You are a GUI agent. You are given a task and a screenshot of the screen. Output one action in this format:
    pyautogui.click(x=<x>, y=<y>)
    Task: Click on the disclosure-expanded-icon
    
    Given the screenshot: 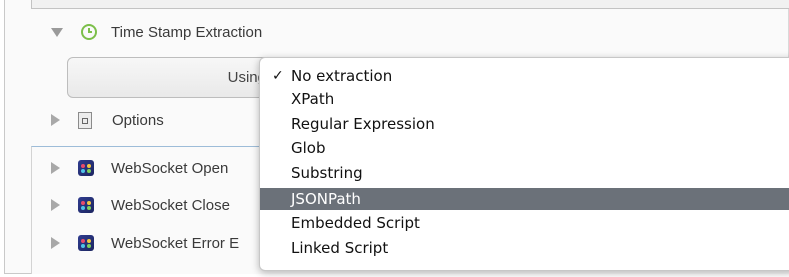 What is the action you would take?
    pyautogui.click(x=57, y=32)
    